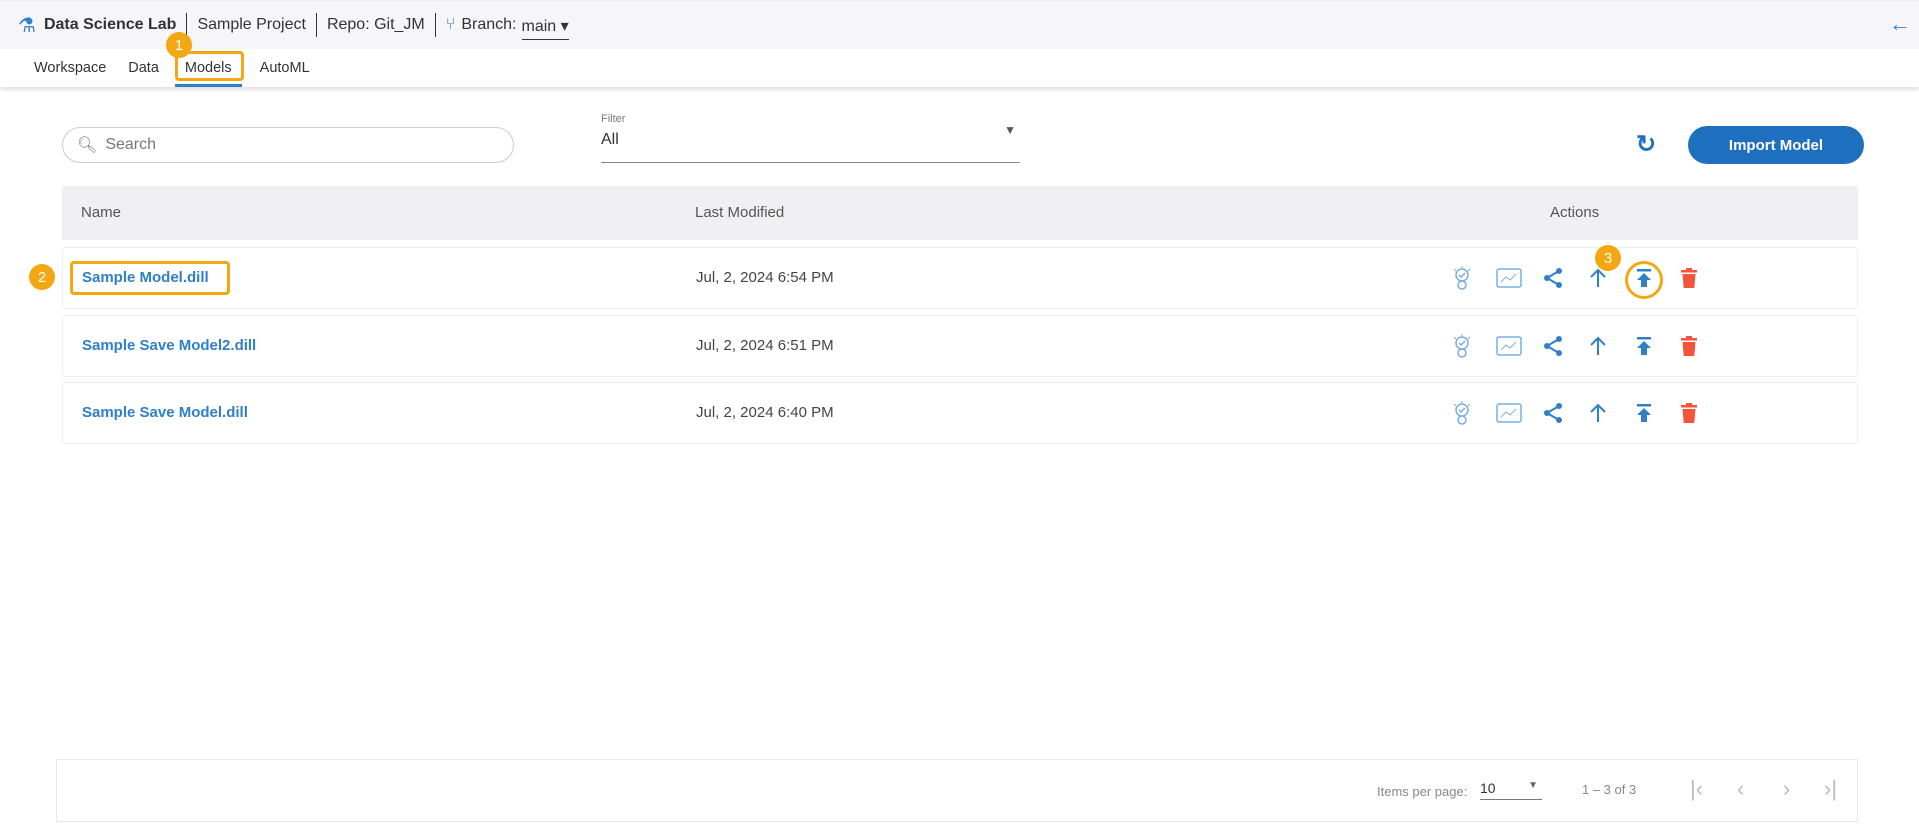 The height and width of the screenshot is (825, 1919). I want to click on last-modified: Jul, 2, 2024 6:51 PM, so click(765, 345).